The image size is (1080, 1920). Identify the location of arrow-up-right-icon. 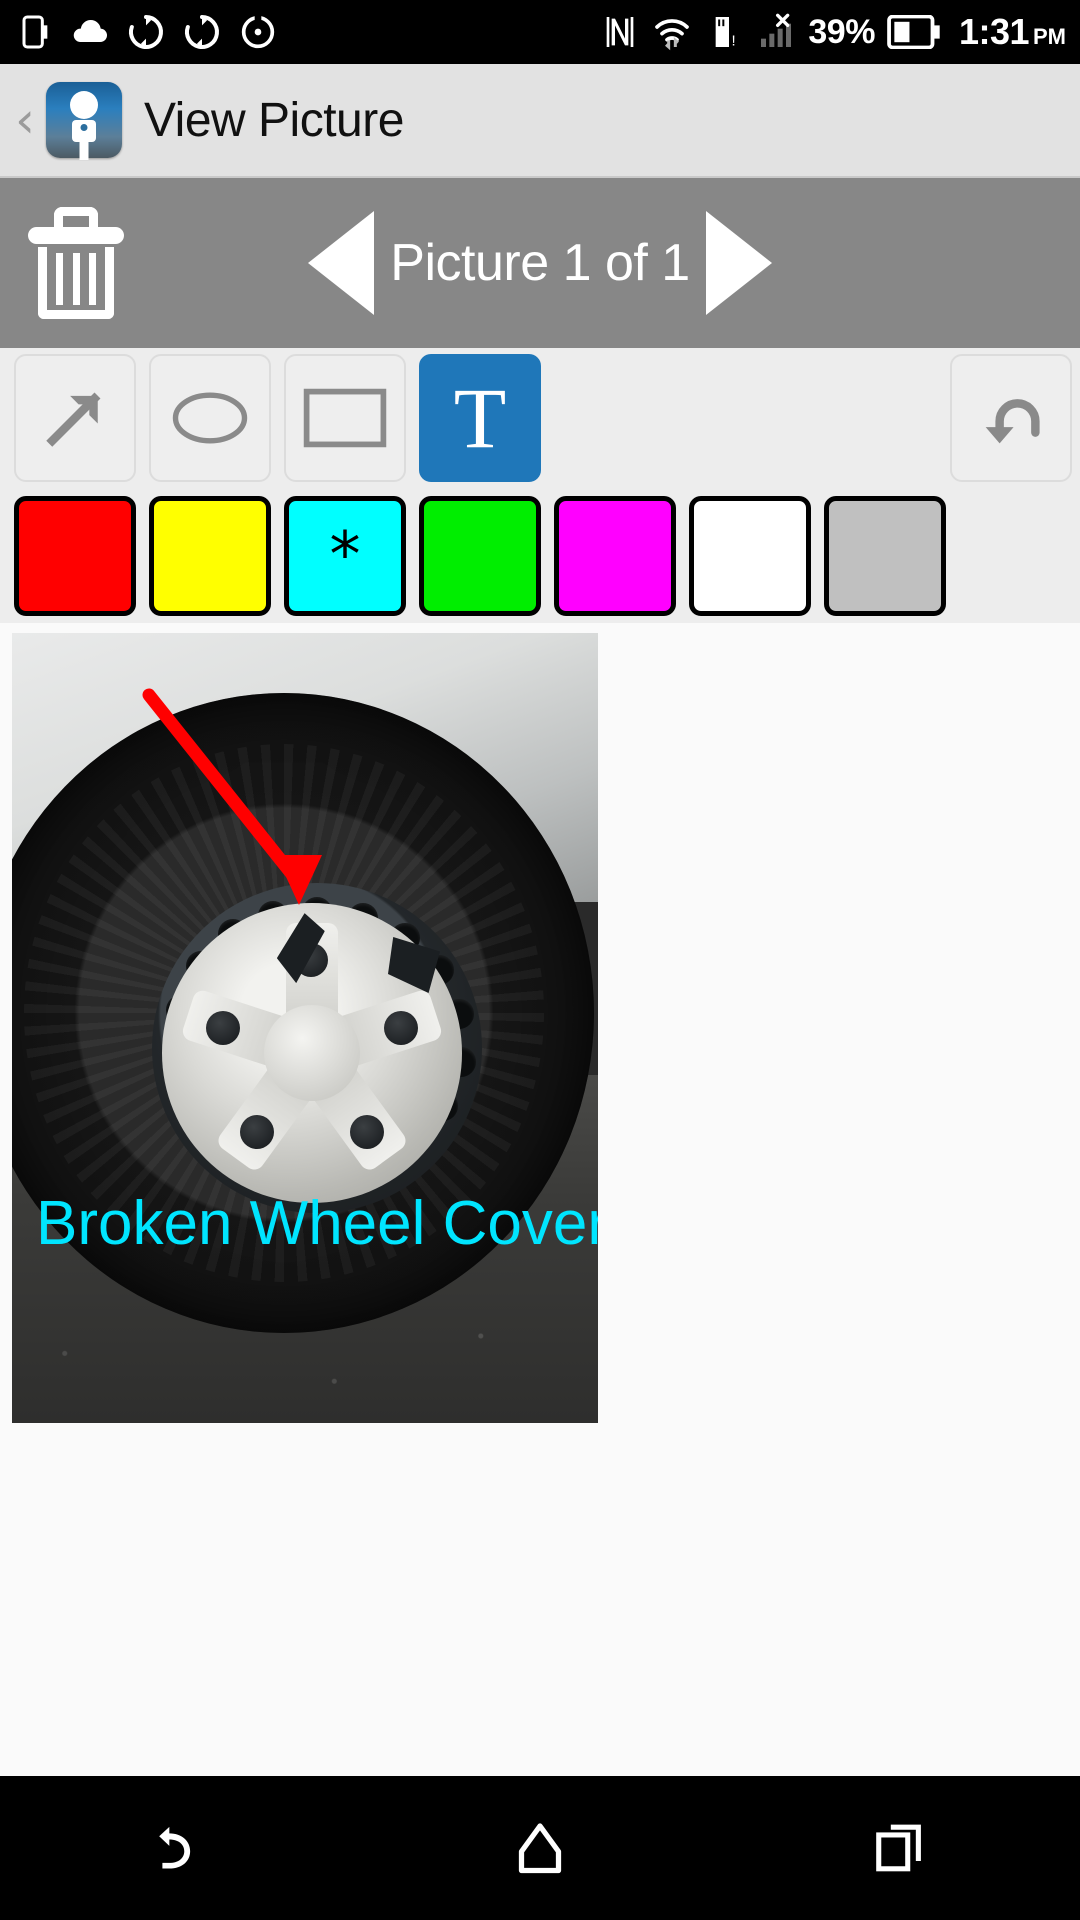
(73, 419).